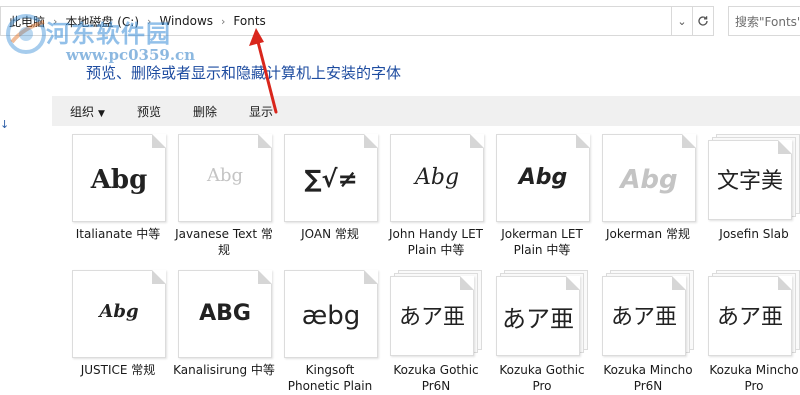 The image size is (800, 395). What do you see at coordinates (330, 378) in the screenshot?
I see `font-name: Kingsoft Phonetic Plain` at bounding box center [330, 378].